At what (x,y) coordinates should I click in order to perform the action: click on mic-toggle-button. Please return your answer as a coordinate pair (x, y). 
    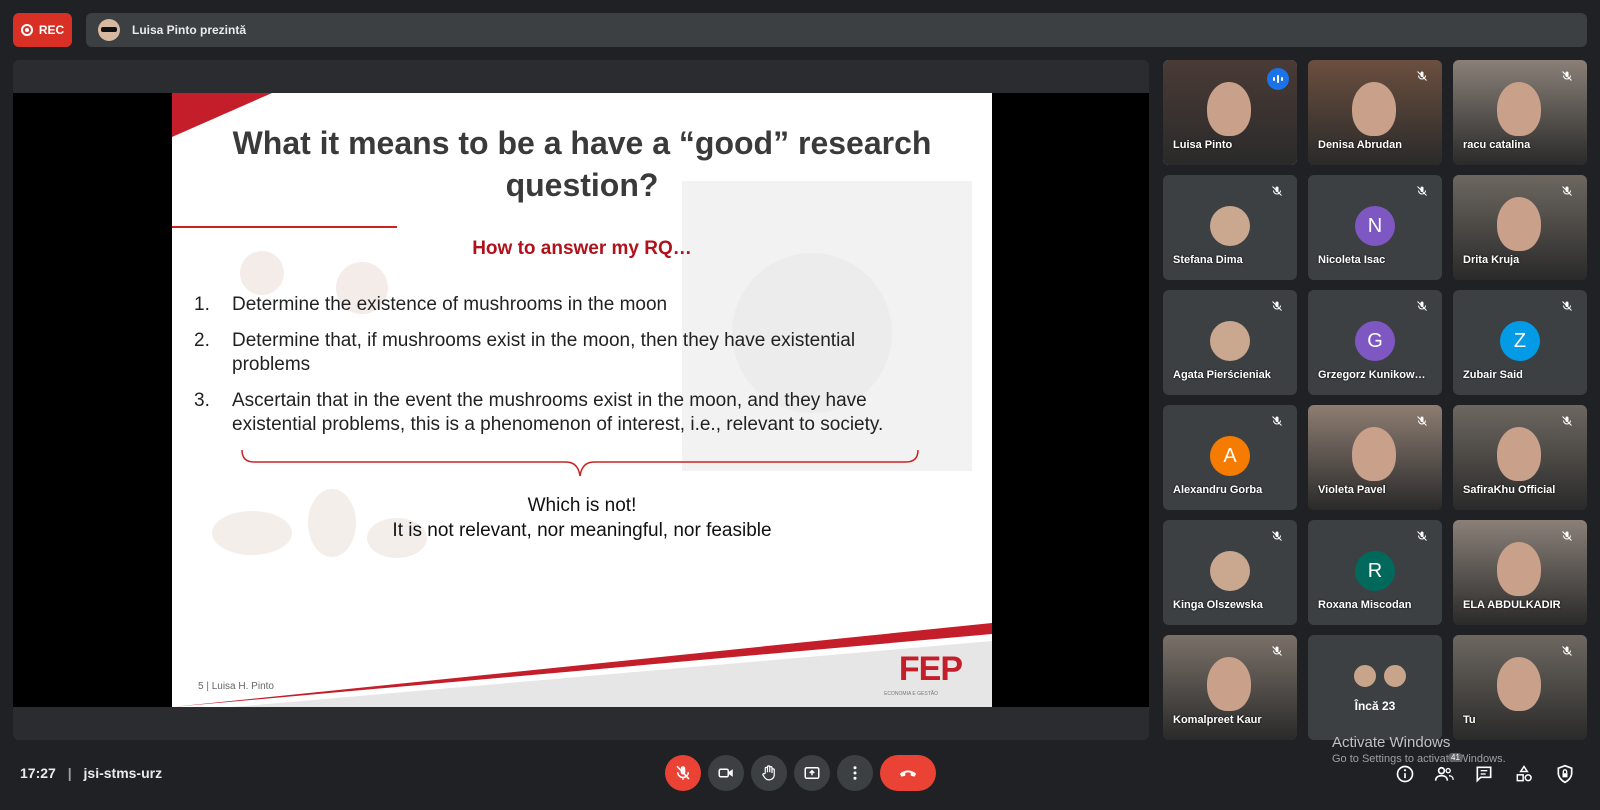
    Looking at the image, I should click on (683, 773).